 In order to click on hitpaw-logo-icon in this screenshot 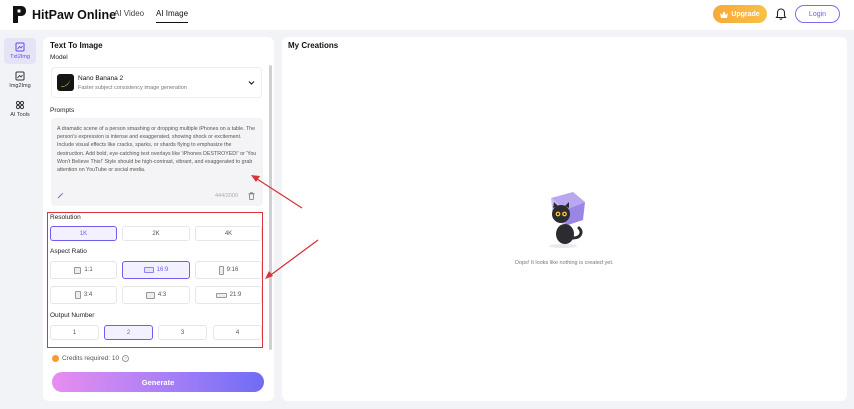, I will do `click(19, 14)`.